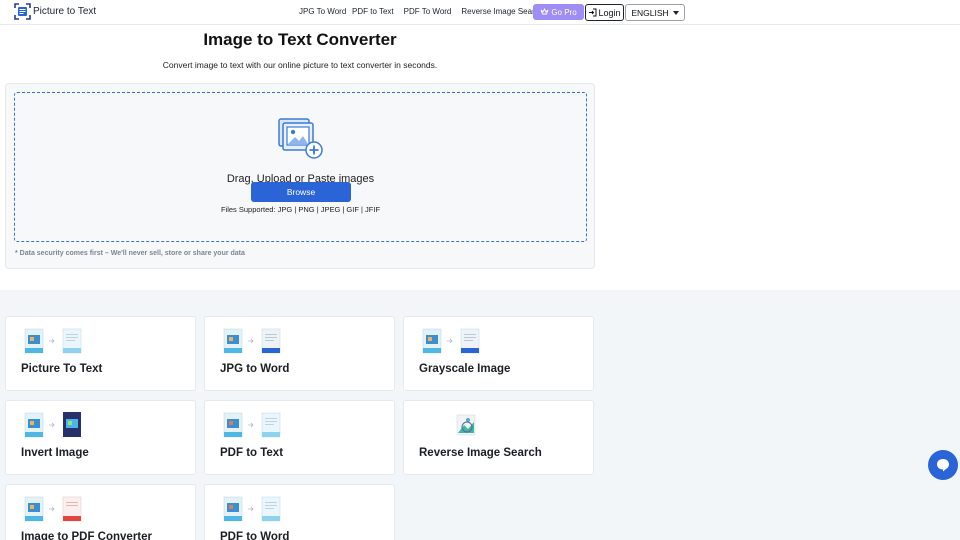  I want to click on invert-image-icon, so click(52, 425).